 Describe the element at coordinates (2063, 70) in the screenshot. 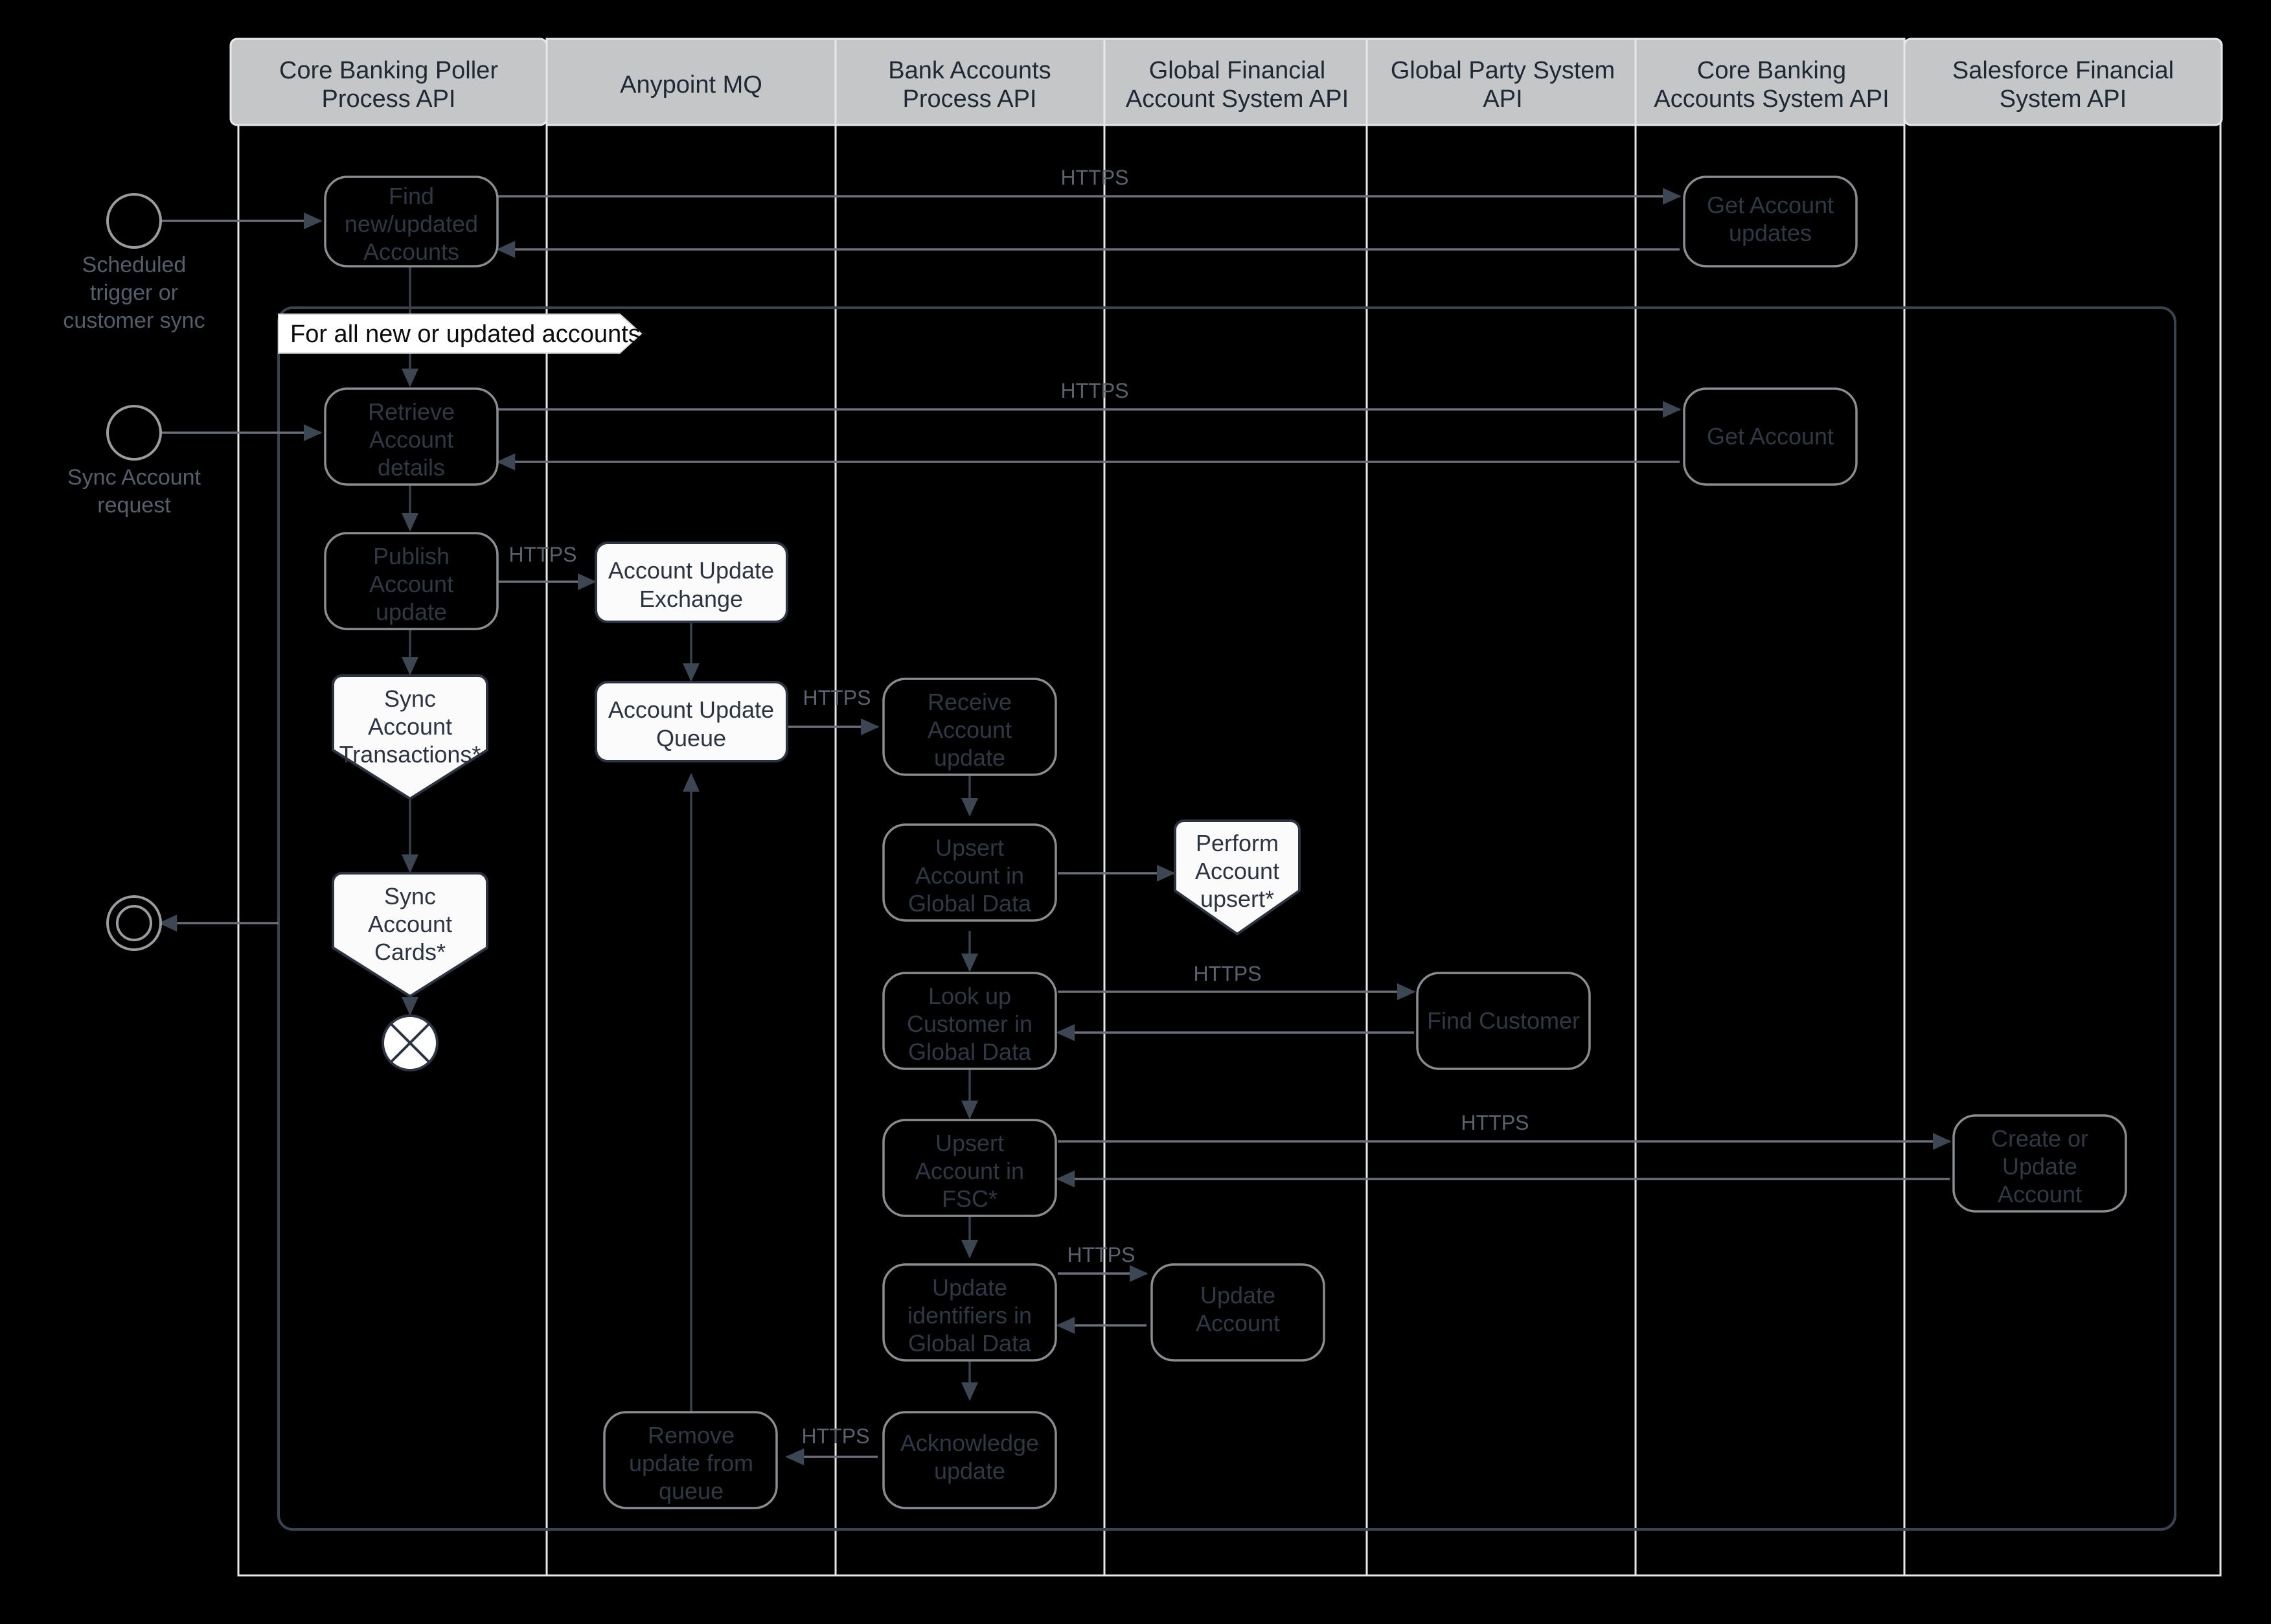

I see `lane-label-salesforce-financial-l1: Salesforce Financial` at that location.